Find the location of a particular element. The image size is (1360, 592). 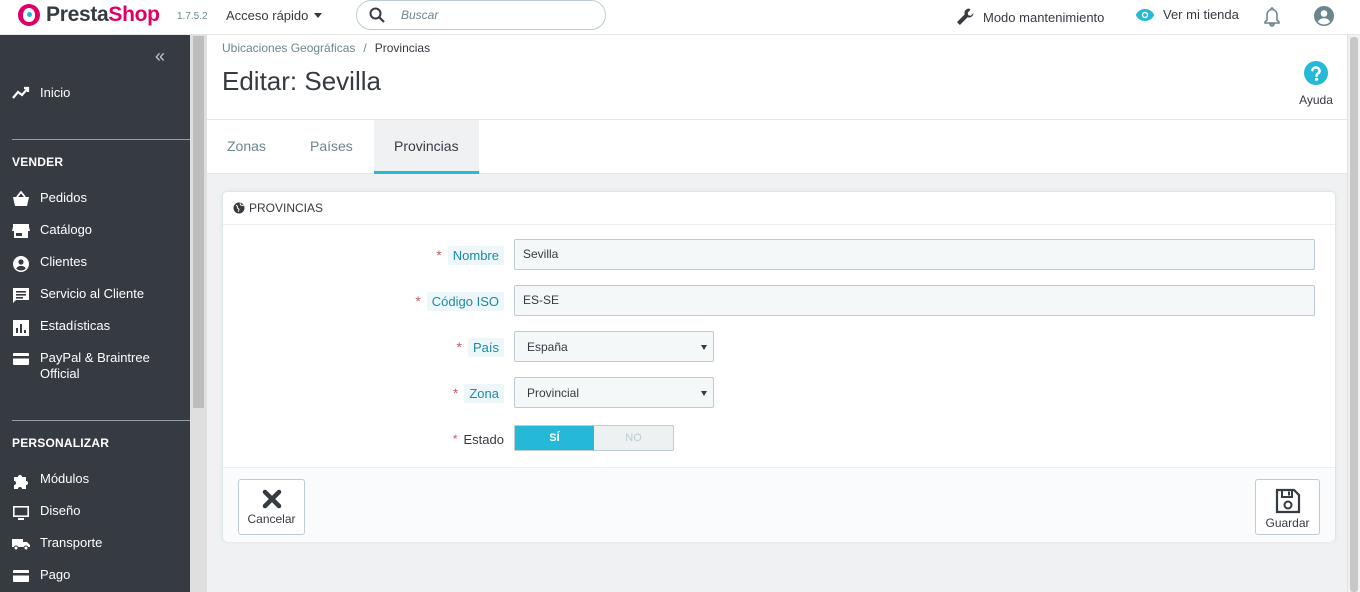

prestashop-logo: PrestaShop is located at coordinates (89, 15).